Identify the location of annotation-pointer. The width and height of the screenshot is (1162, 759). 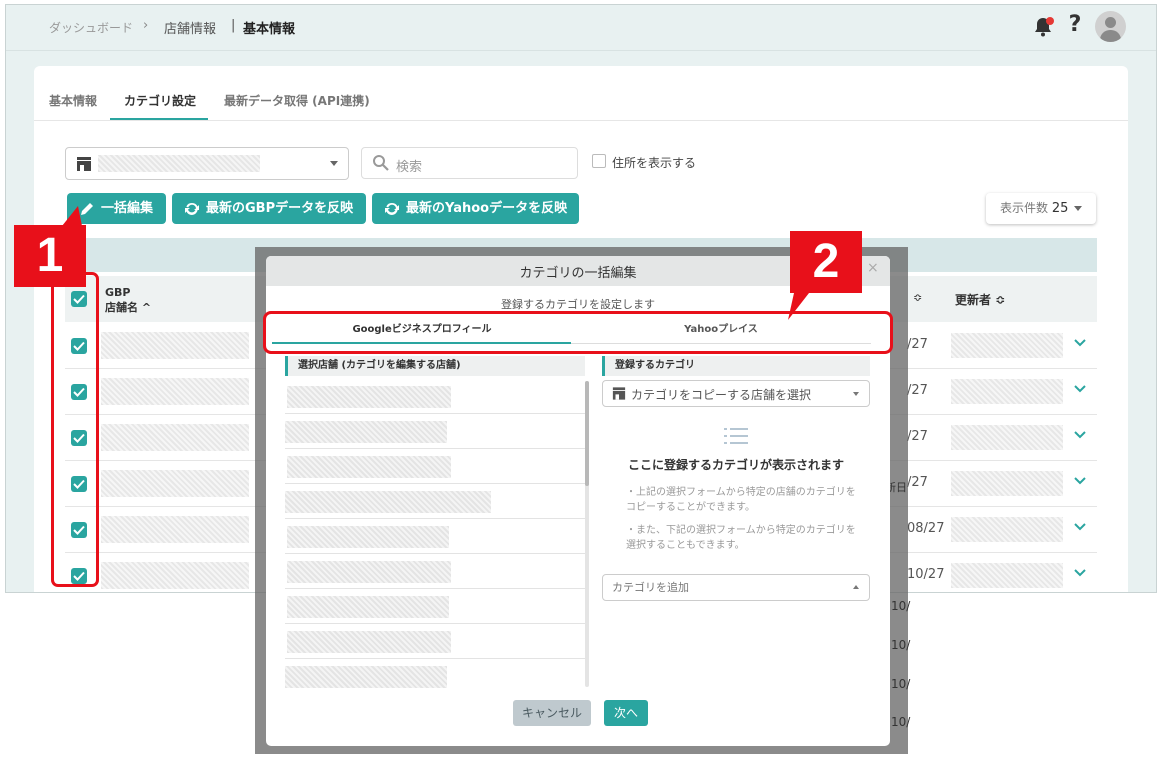
(72, 216).